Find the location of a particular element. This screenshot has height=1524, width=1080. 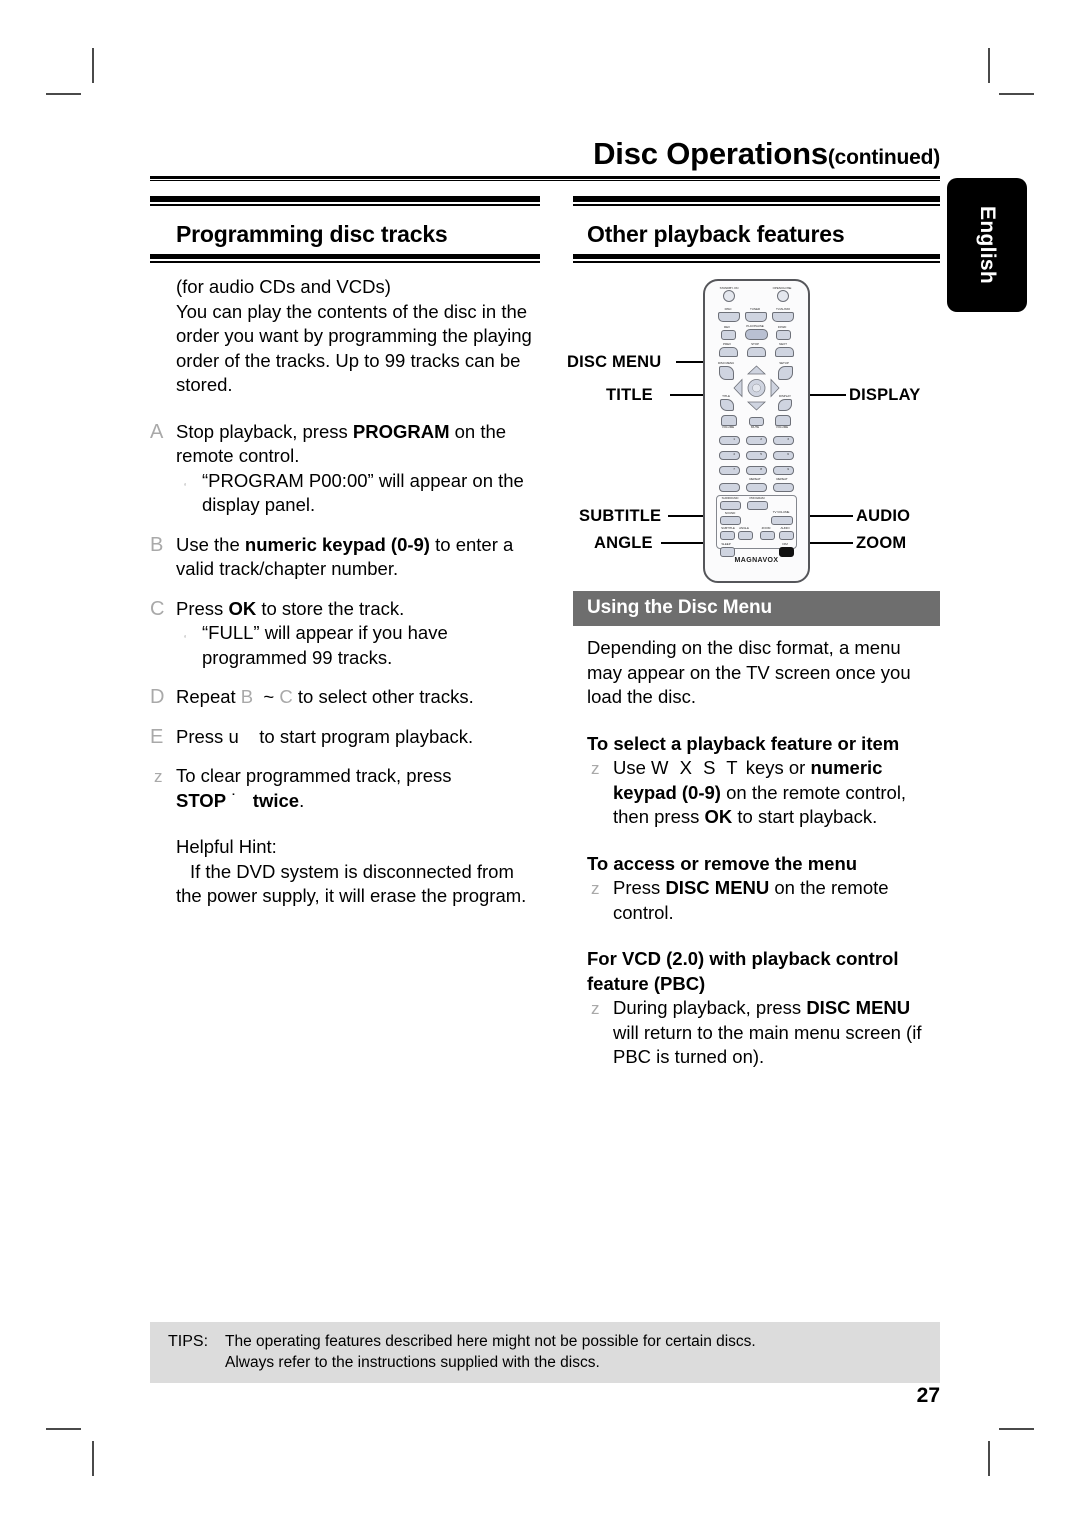

button-sleep is located at coordinates (727, 552).